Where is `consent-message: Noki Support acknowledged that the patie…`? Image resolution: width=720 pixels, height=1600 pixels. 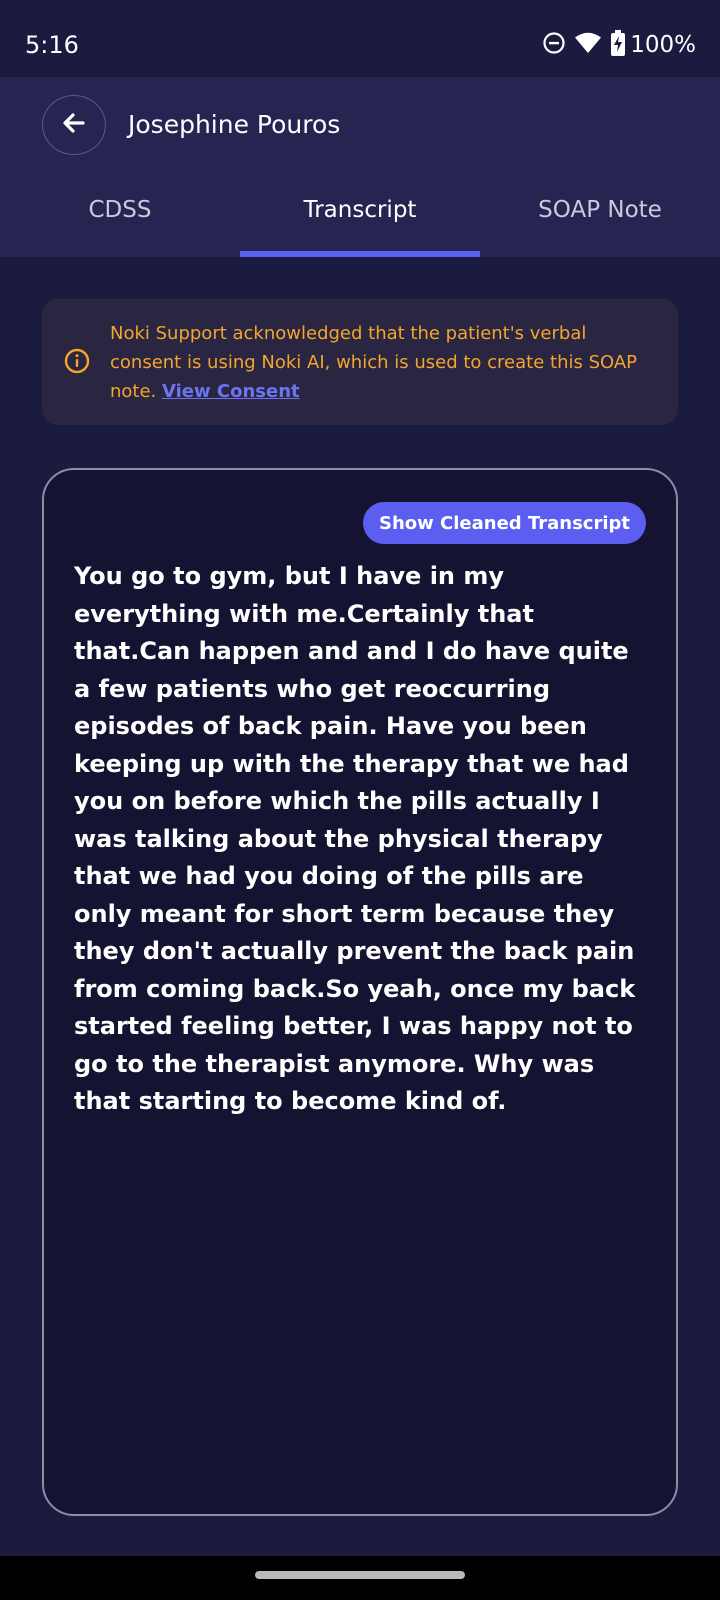 consent-message: Noki Support acknowledged that the patie… is located at coordinates (380, 362).